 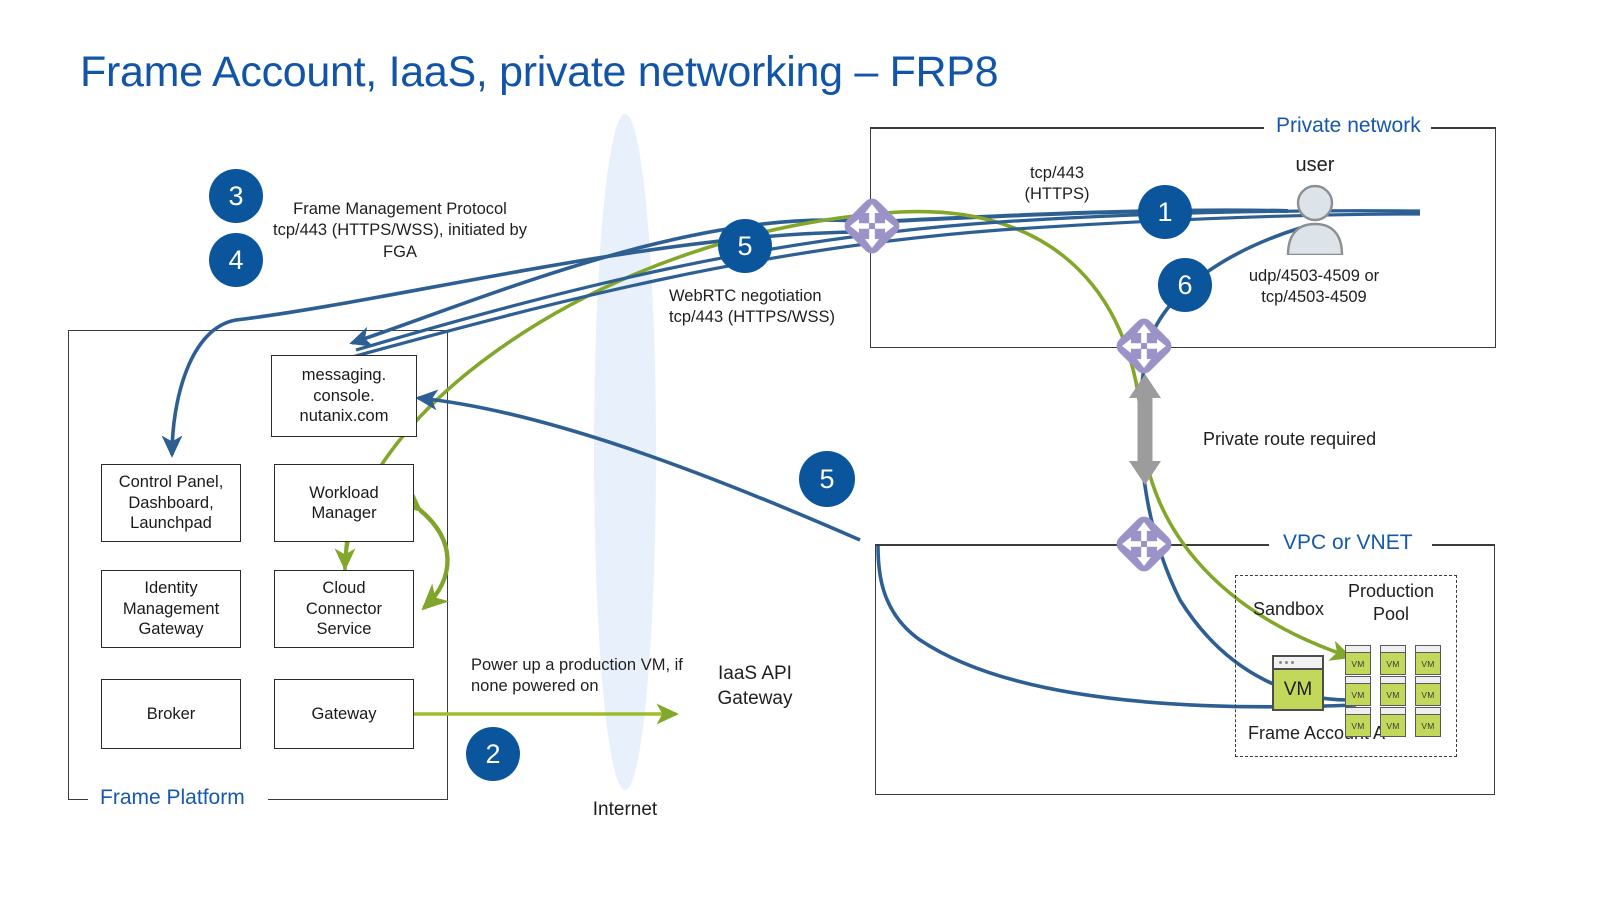 I want to click on user-avatar-icon, so click(x=1315, y=220).